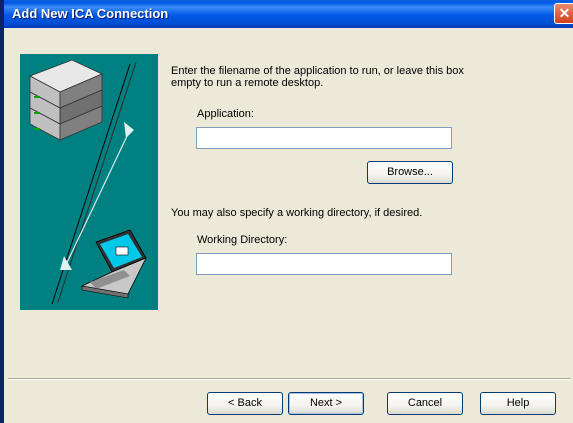 The image size is (573, 423). What do you see at coordinates (66, 100) in the screenshot?
I see `server-icon` at bounding box center [66, 100].